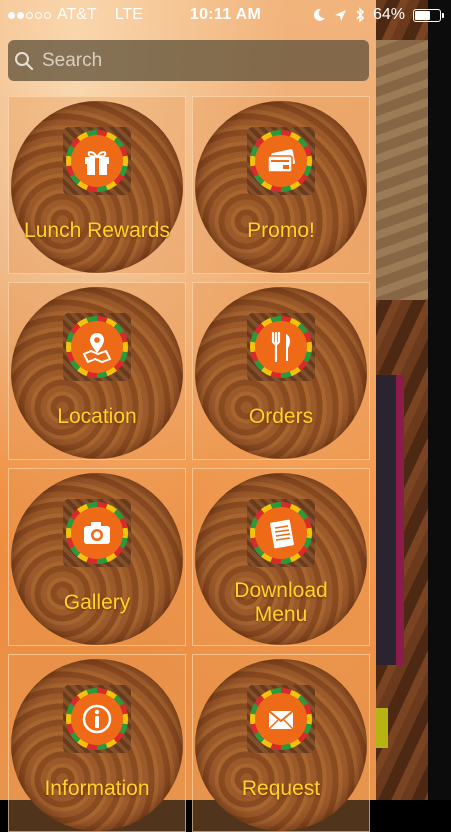 This screenshot has width=451, height=832. I want to click on menu-item-lunch-rewards: Lunch Rewards, so click(97, 185).